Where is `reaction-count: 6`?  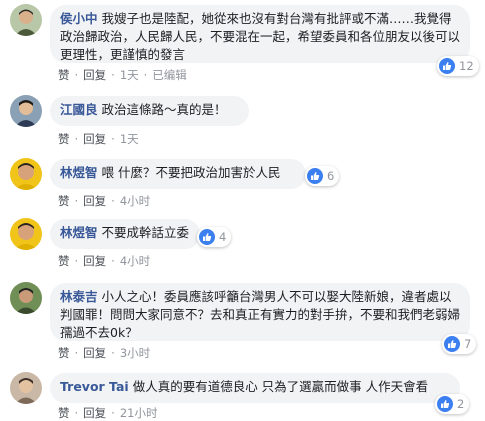
reaction-count: 6 is located at coordinates (322, 176).